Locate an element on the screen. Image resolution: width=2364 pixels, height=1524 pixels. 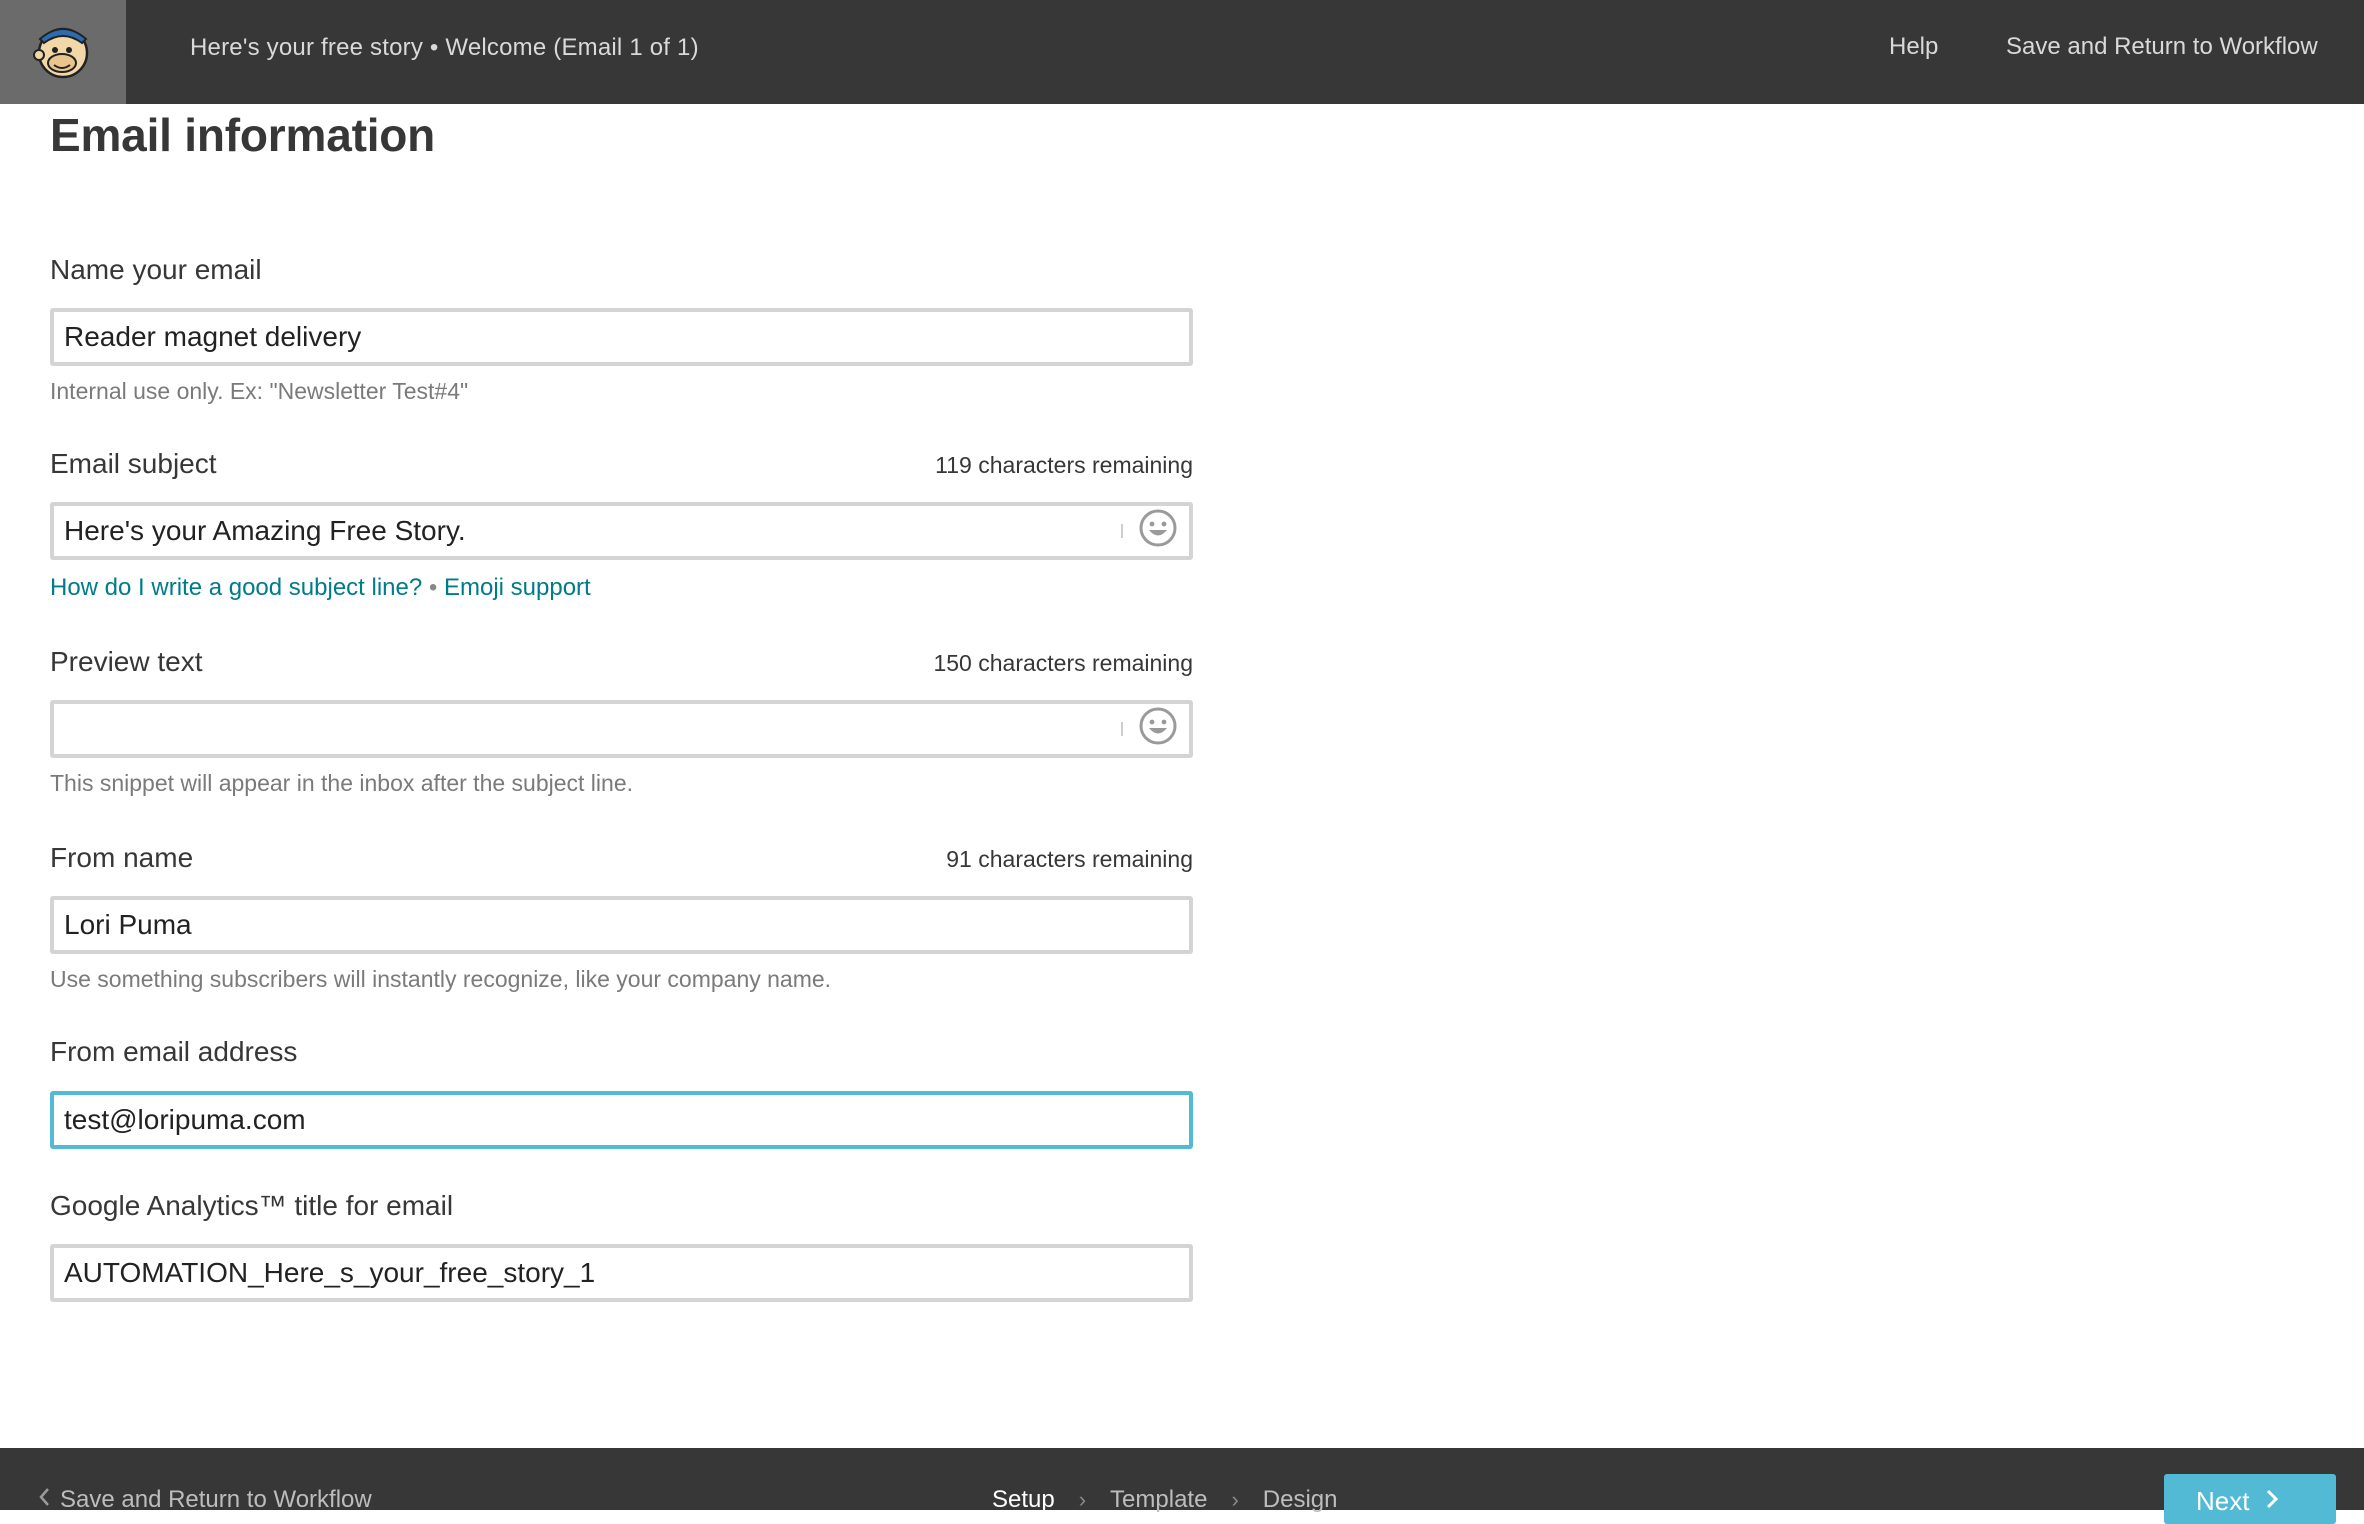
page-title: Email information is located at coordinates (243, 135).